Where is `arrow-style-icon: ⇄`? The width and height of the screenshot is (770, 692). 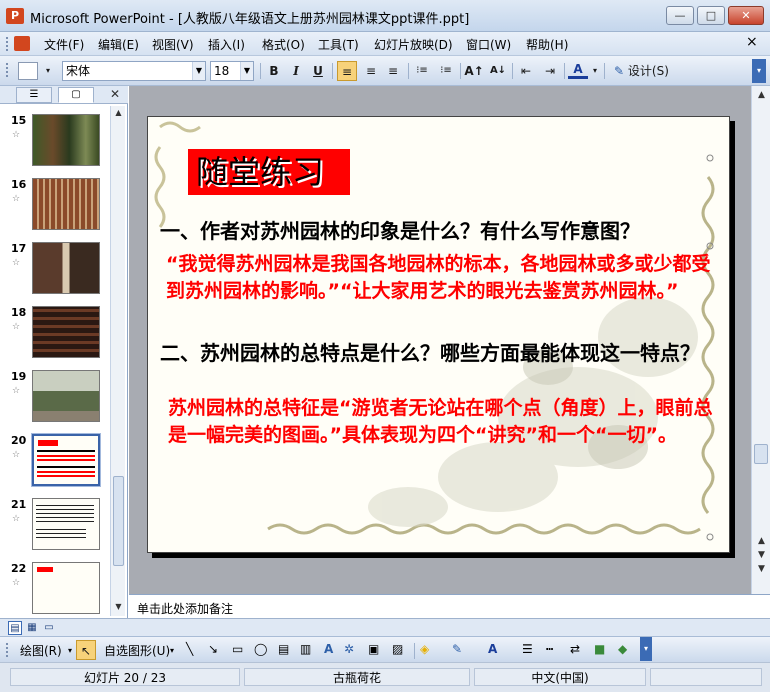 arrow-style-icon: ⇄ is located at coordinates (575, 649).